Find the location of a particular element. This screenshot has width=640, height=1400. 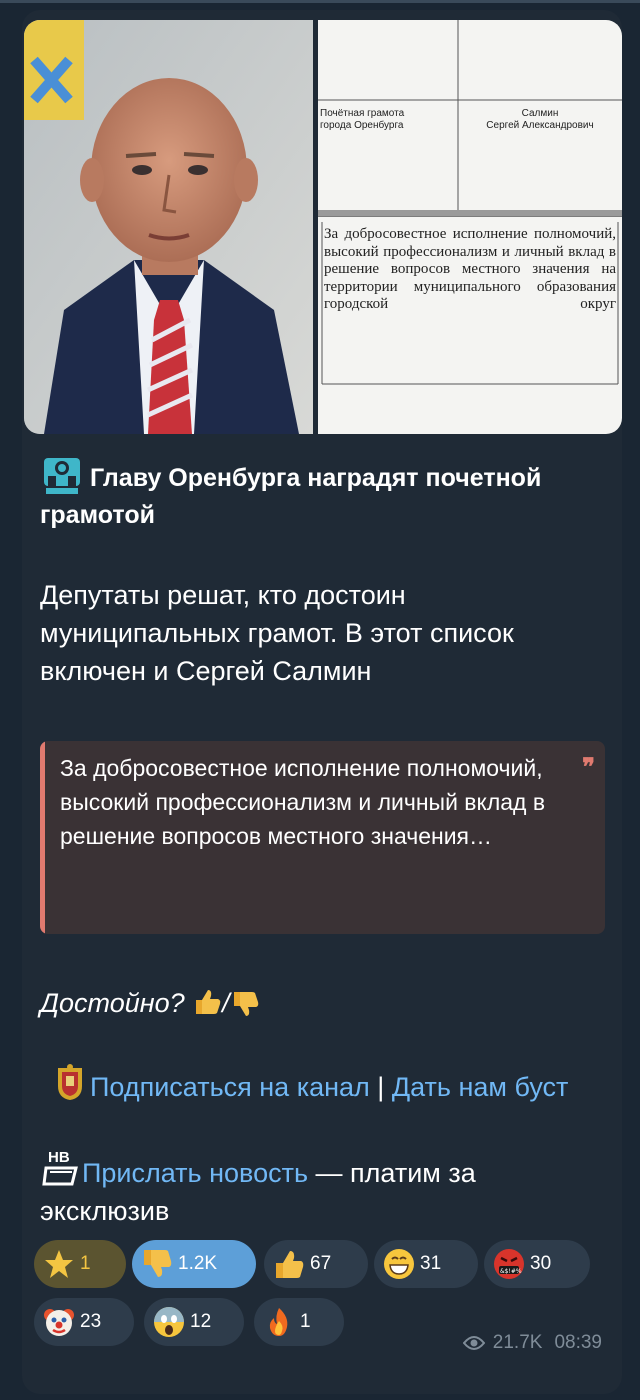

reaction-clown: 23 is located at coordinates (84, 1322).